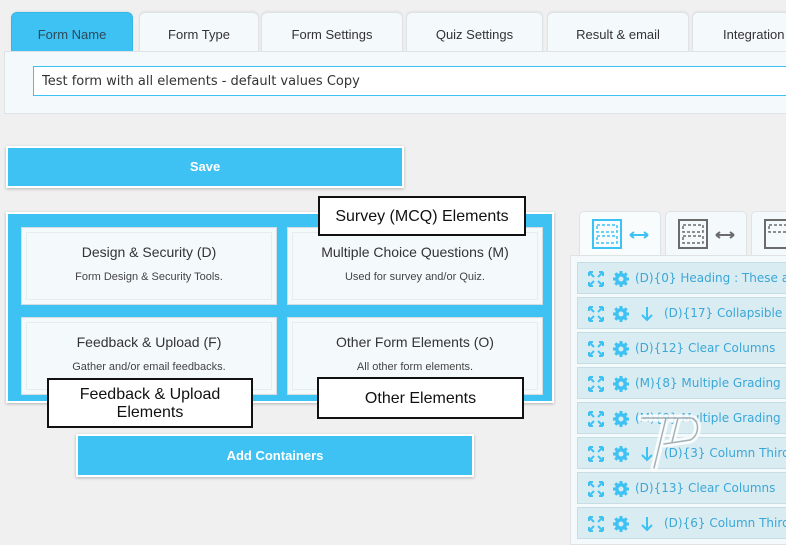  Describe the element at coordinates (409, 81) in the screenshot. I see `form-name-input` at that location.